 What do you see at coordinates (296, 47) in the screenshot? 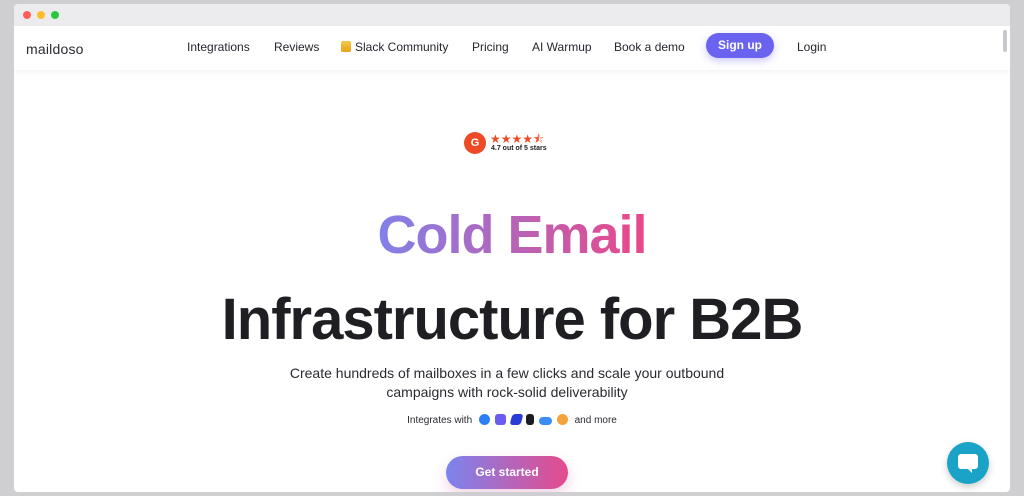
I see `nav-reviews: Reviews` at bounding box center [296, 47].